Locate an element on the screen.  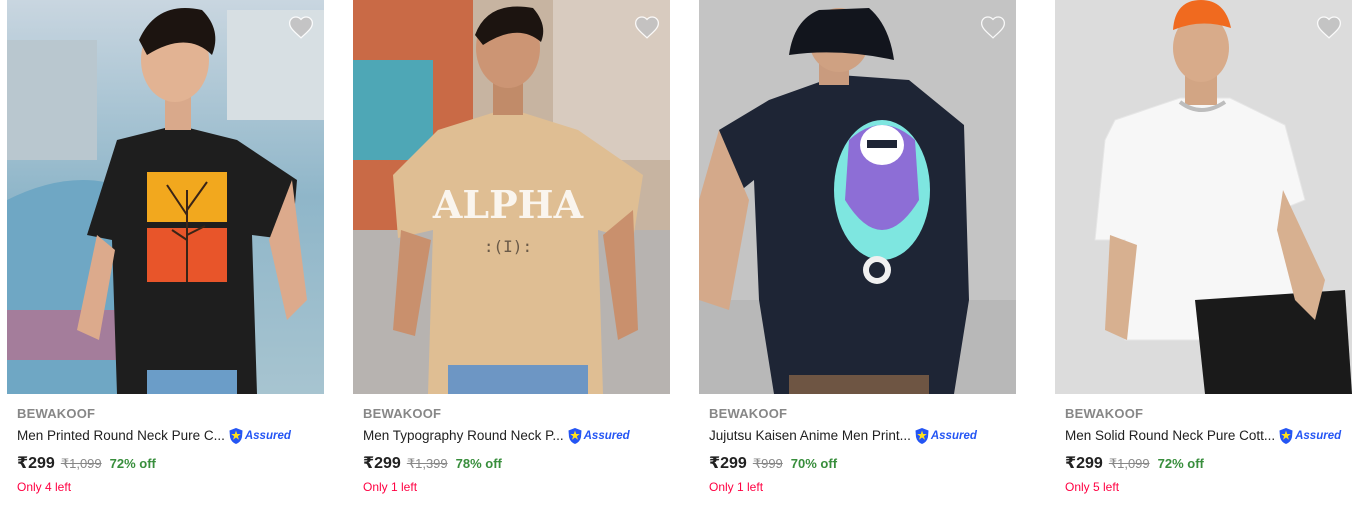
price-row: ₹299 ₹1,399 78% off is located at coordinates (516, 463).